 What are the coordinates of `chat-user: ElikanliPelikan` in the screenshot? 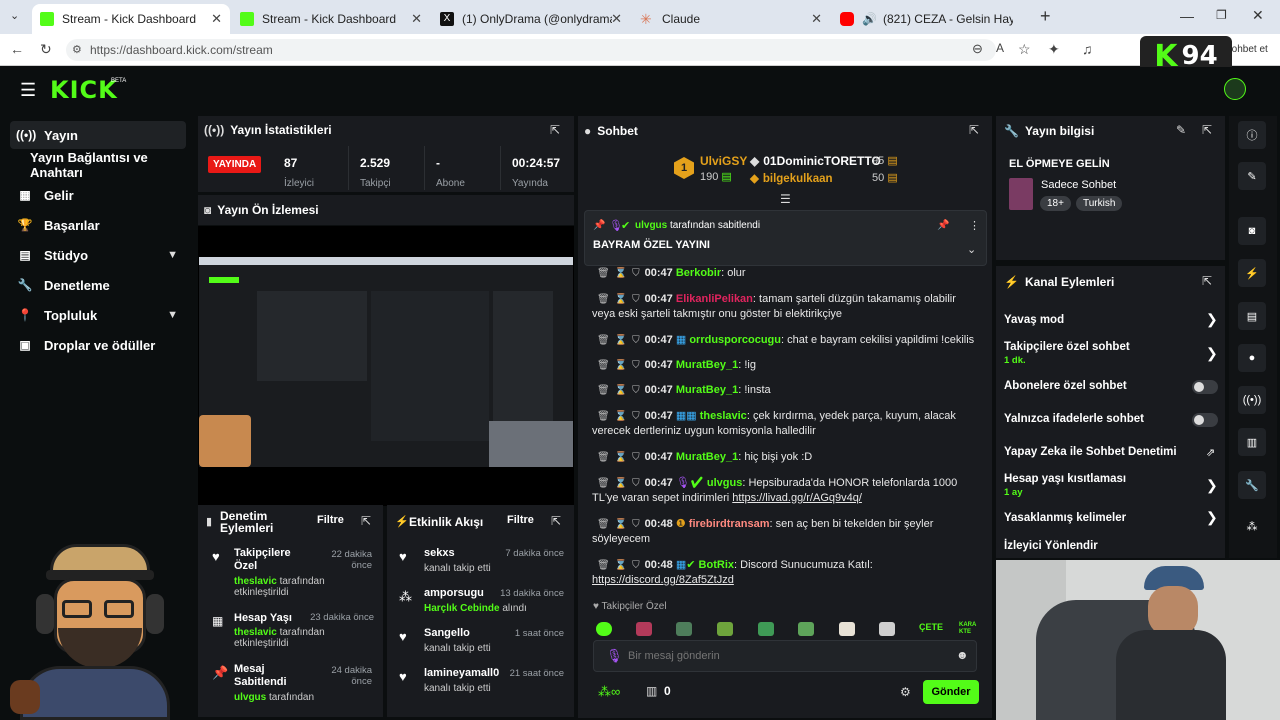 It's located at (714, 299).